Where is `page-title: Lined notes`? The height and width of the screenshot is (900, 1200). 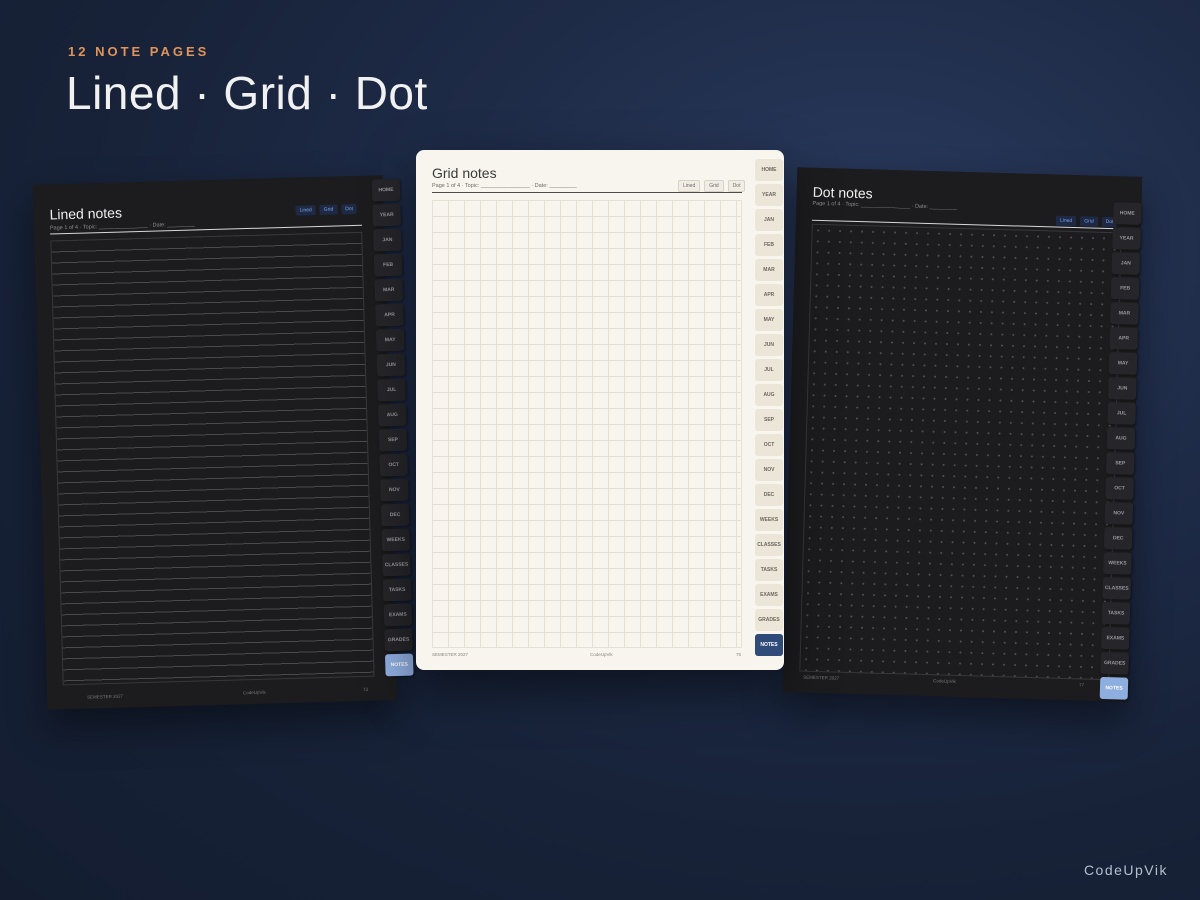
page-title: Lined notes is located at coordinates (86, 213).